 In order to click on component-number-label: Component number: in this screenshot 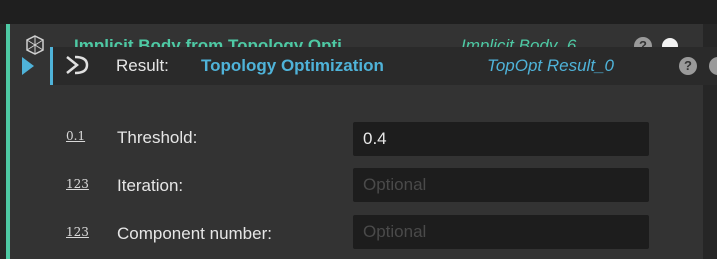, I will do `click(194, 233)`.